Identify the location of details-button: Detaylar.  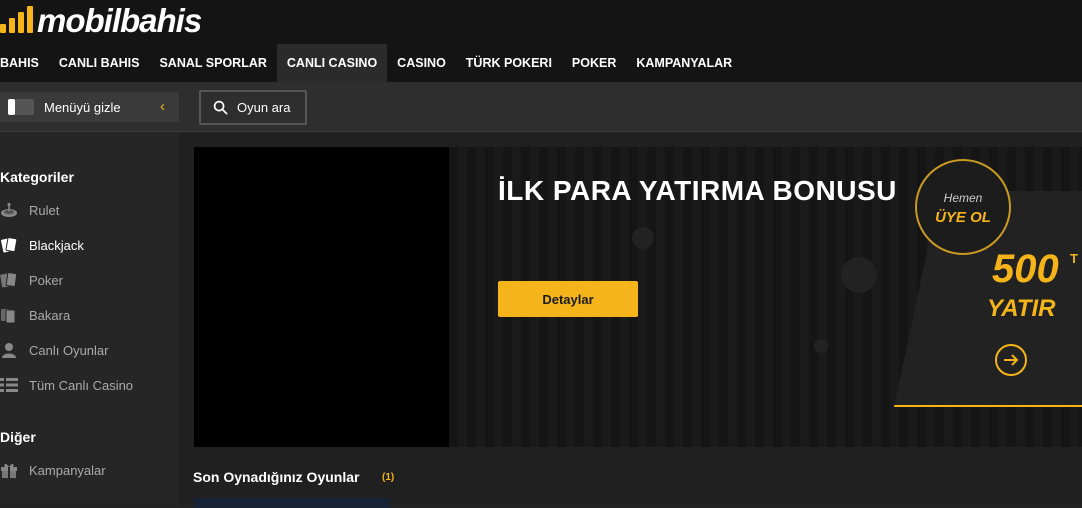
(568, 299).